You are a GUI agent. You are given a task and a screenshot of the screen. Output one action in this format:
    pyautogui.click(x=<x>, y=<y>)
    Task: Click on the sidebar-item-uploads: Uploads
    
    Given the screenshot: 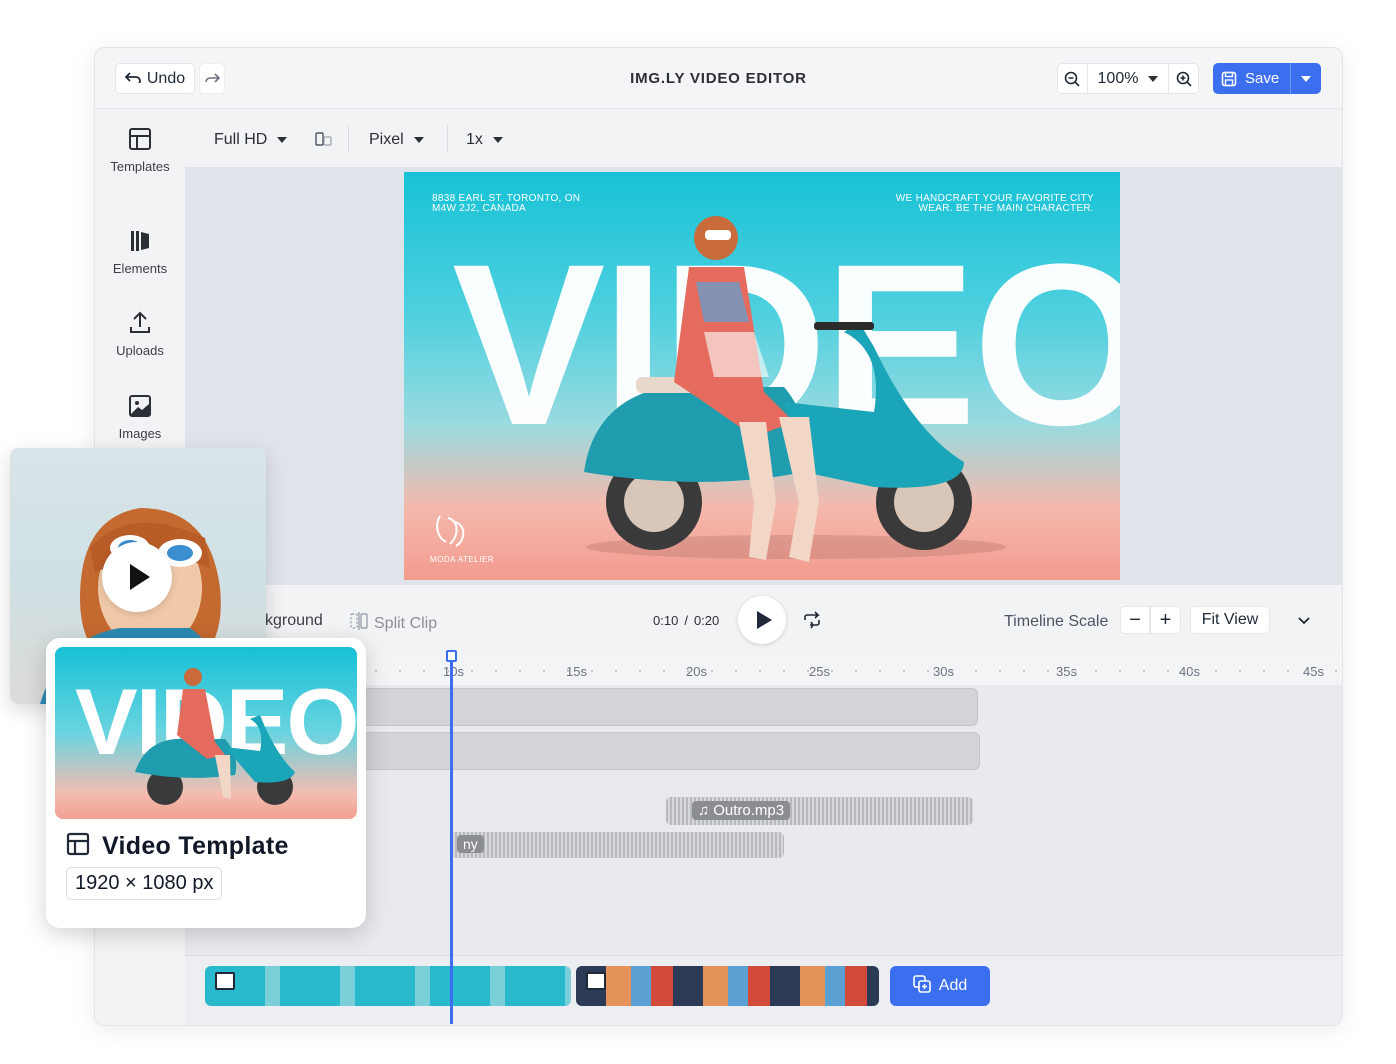 What is the action you would take?
    pyautogui.click(x=140, y=334)
    